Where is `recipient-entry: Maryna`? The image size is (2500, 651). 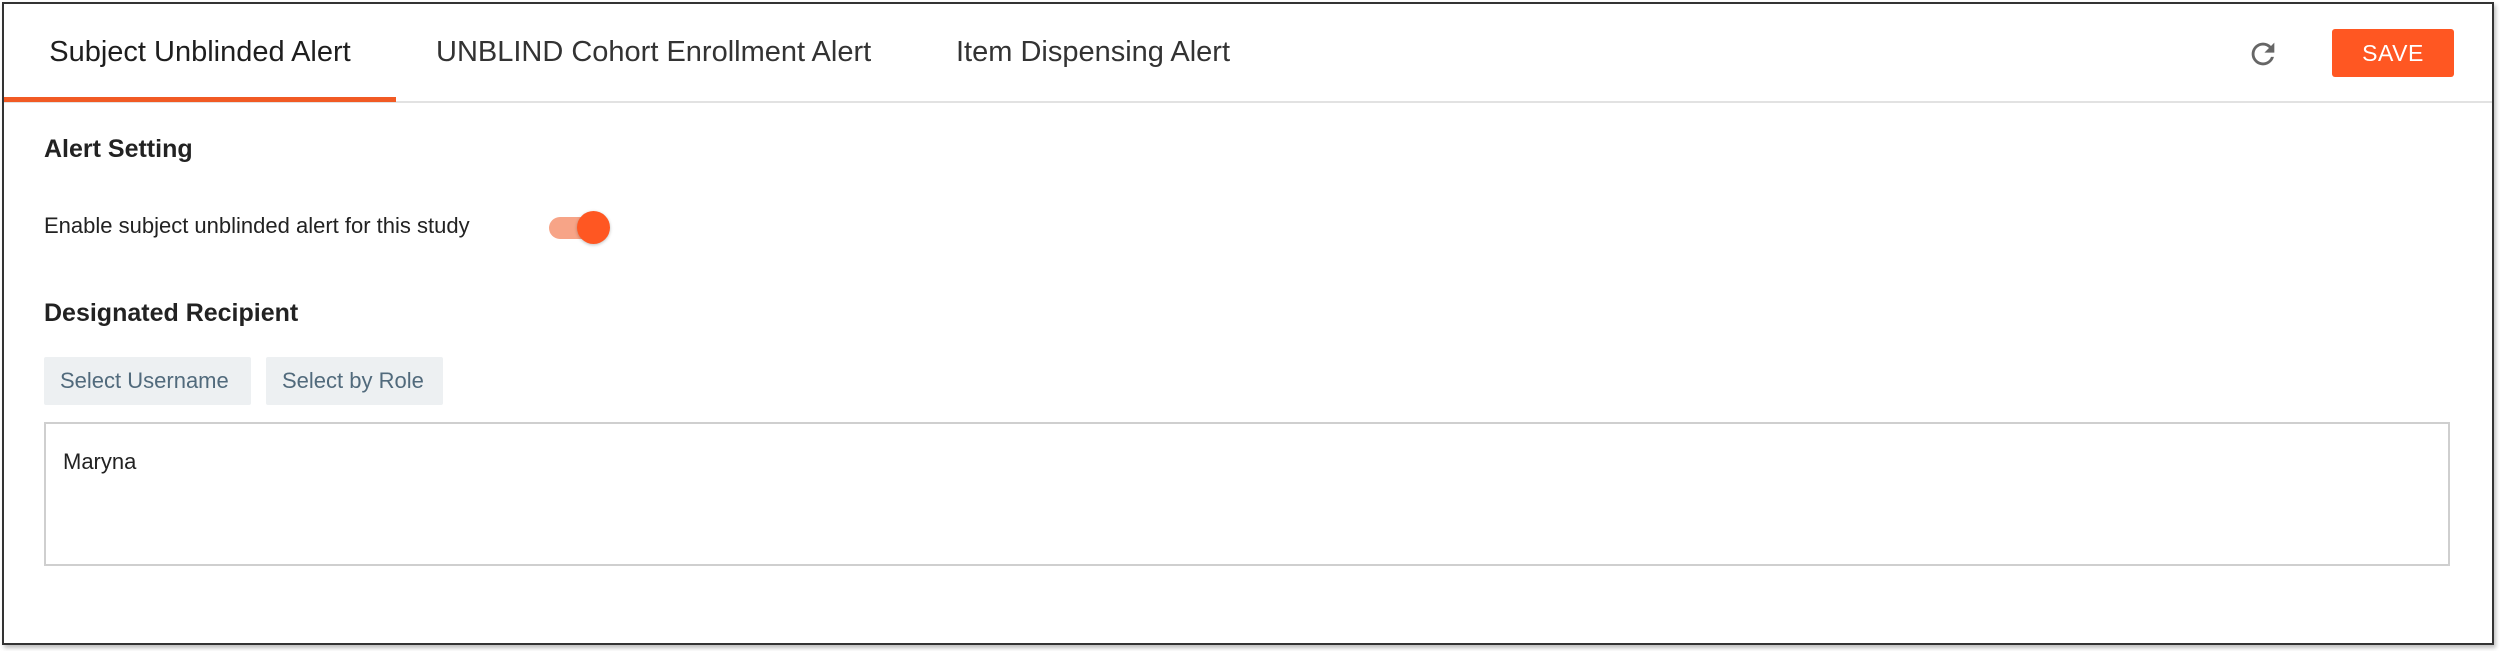 recipient-entry: Maryna is located at coordinates (100, 461).